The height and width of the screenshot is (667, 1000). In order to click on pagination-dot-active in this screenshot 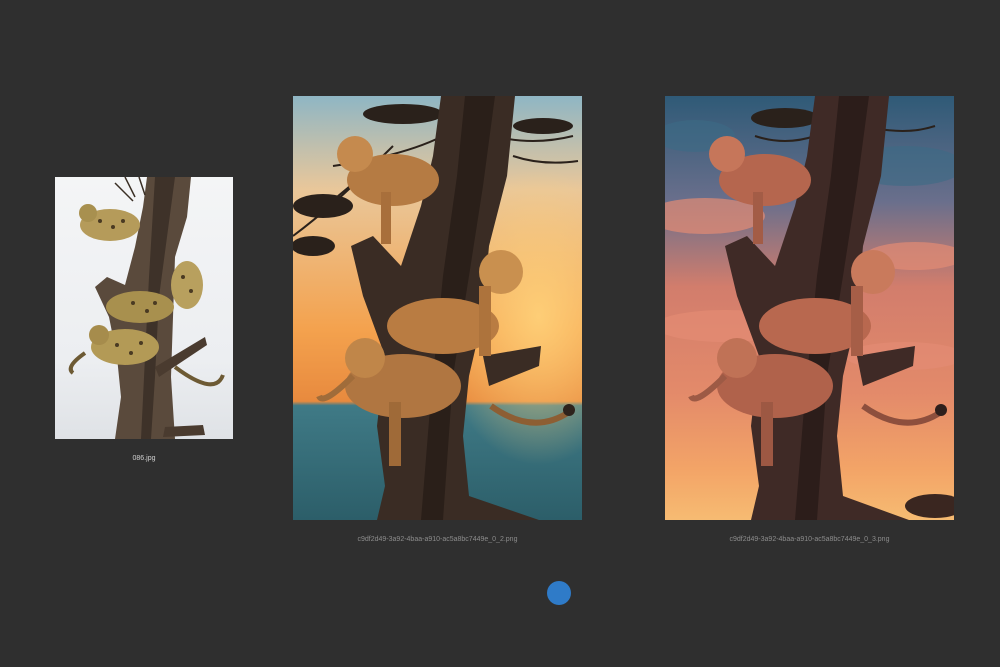, I will do `click(559, 593)`.